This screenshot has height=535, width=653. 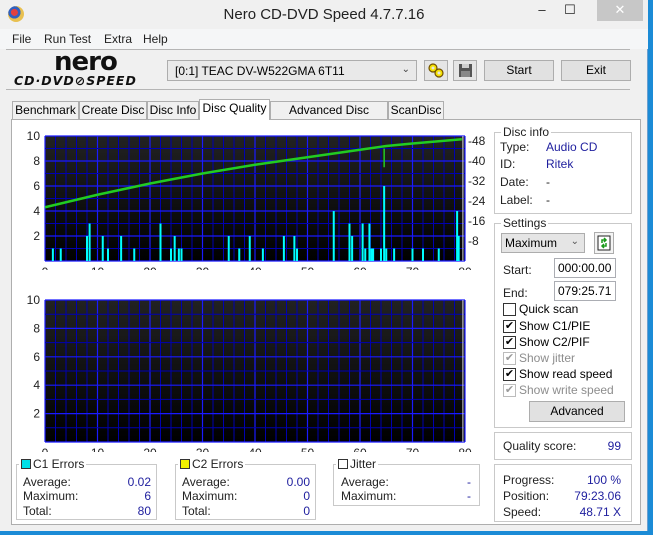 What do you see at coordinates (36, 211) in the screenshot?
I see `y-tick-label: 4` at bounding box center [36, 211].